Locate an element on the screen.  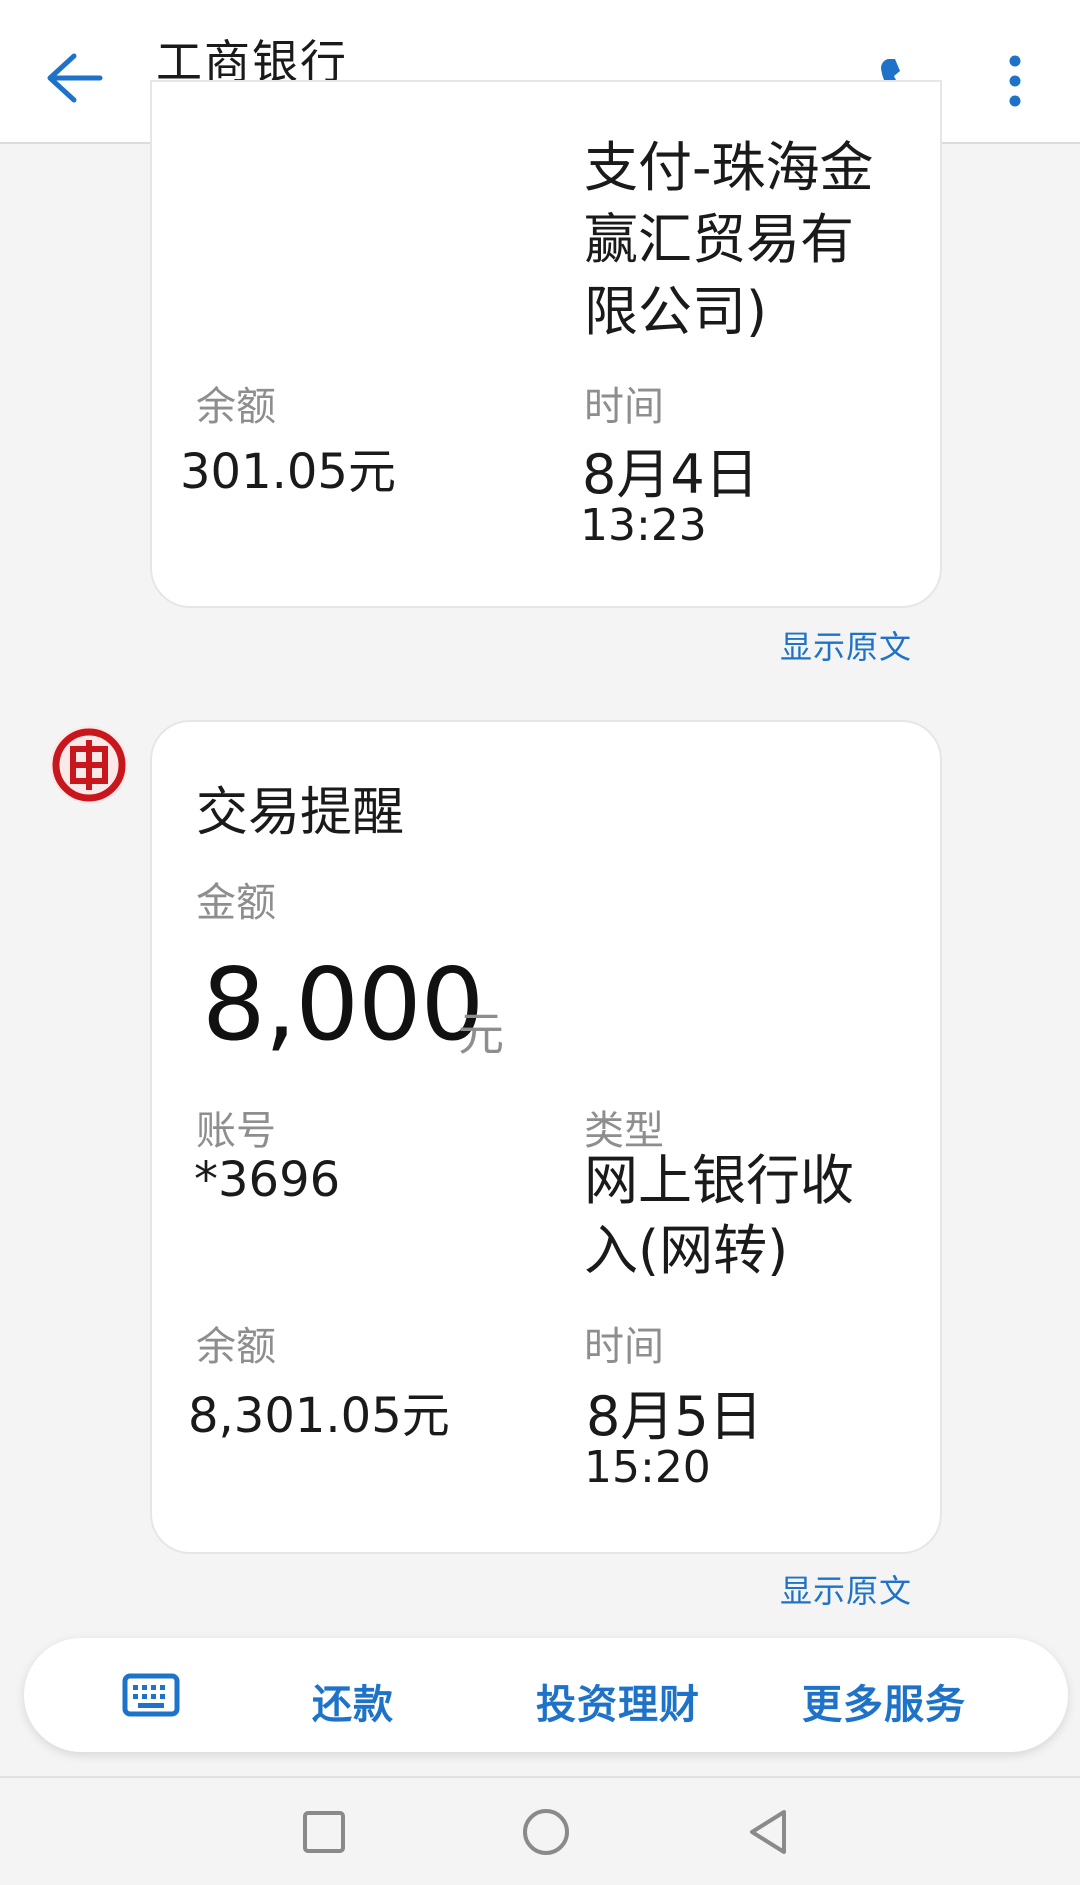
keyboard-icon is located at coordinates (151, 1695).